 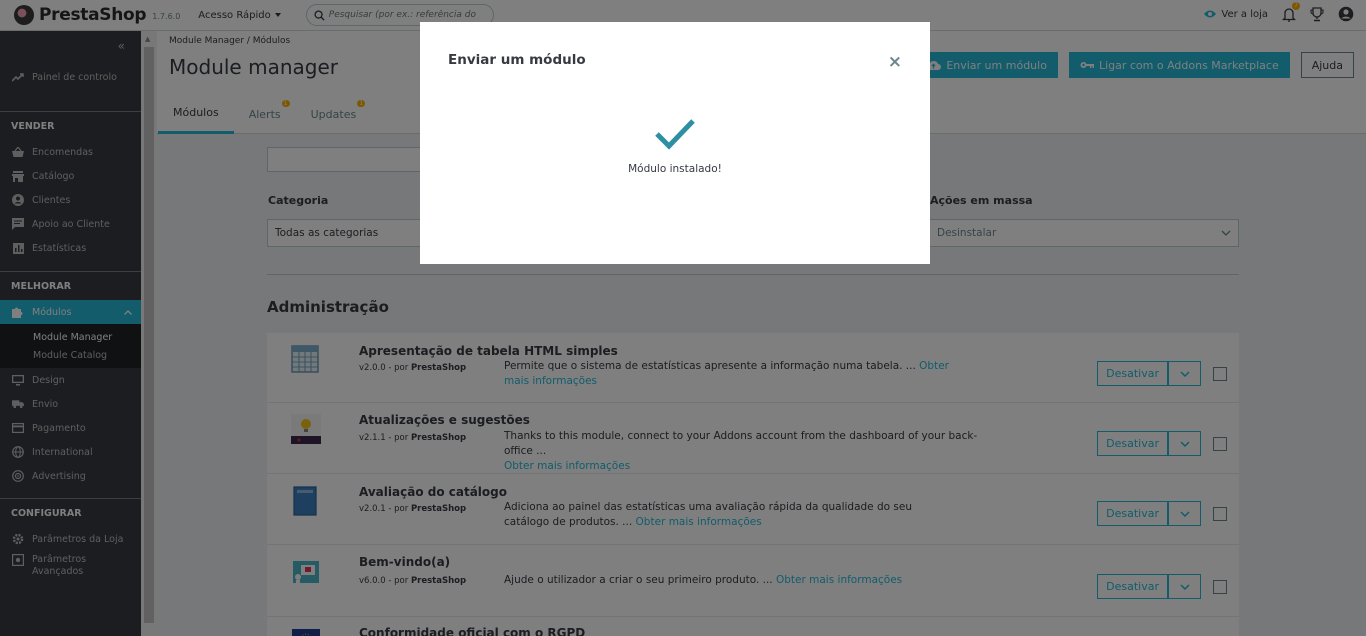 I want to click on checkmark-icon, so click(x=675, y=135).